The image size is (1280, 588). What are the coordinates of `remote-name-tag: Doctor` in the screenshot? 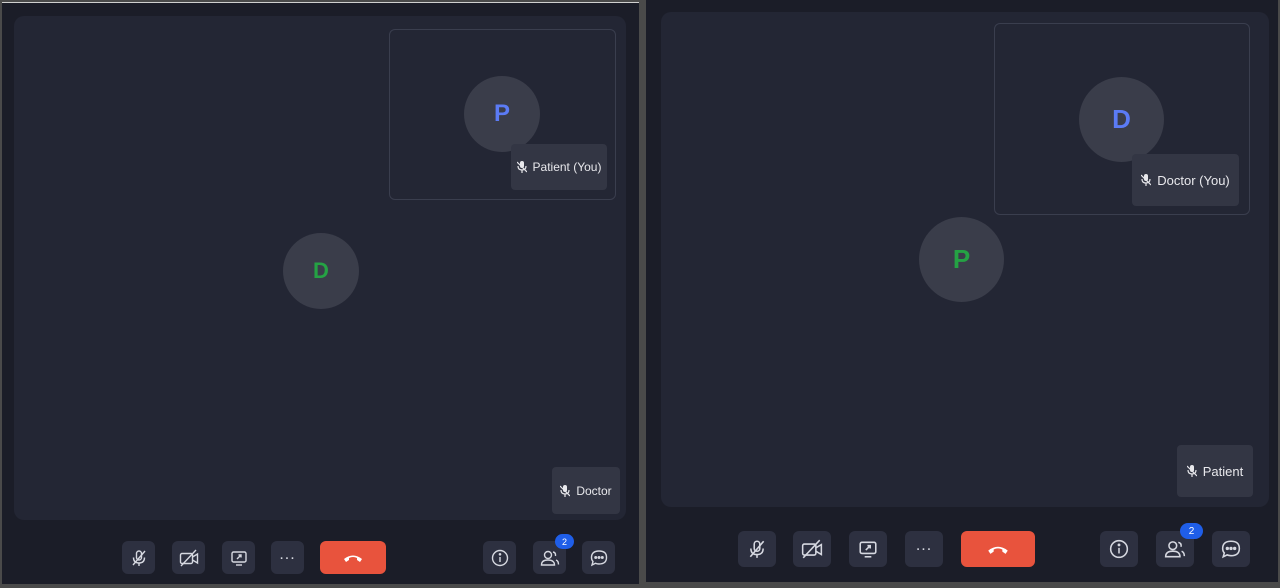 It's located at (586, 490).